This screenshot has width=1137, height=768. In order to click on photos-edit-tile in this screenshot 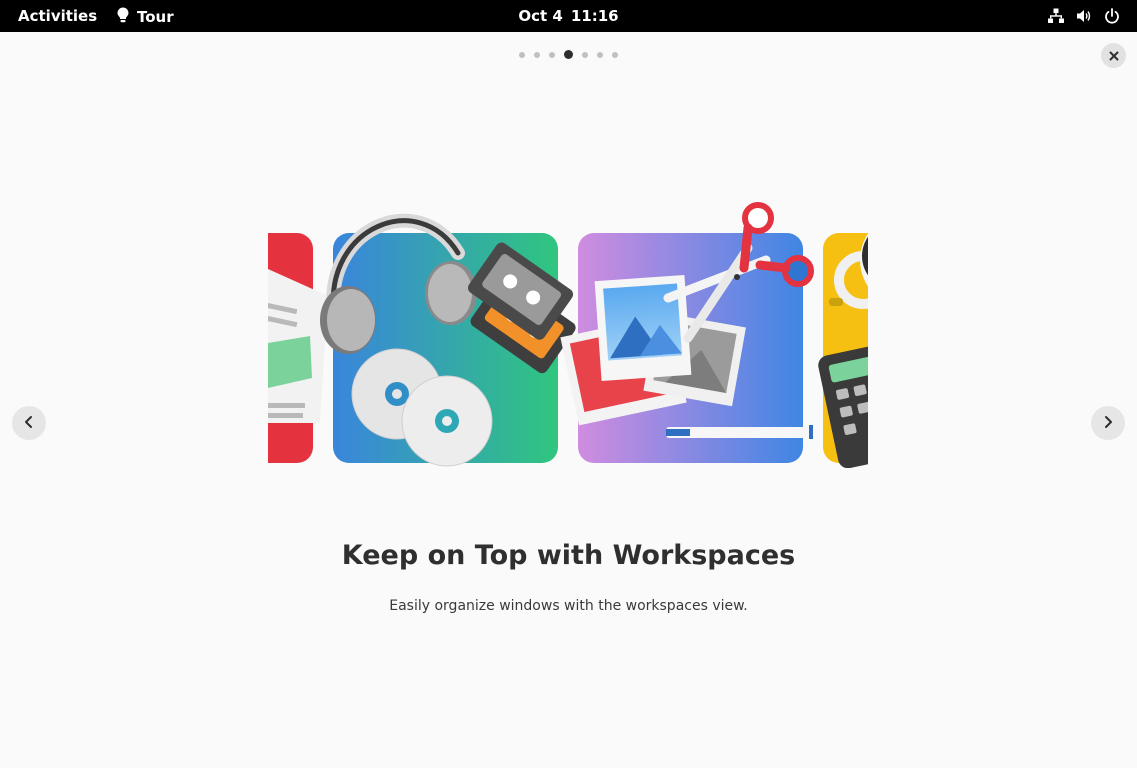, I will do `click(687, 332)`.